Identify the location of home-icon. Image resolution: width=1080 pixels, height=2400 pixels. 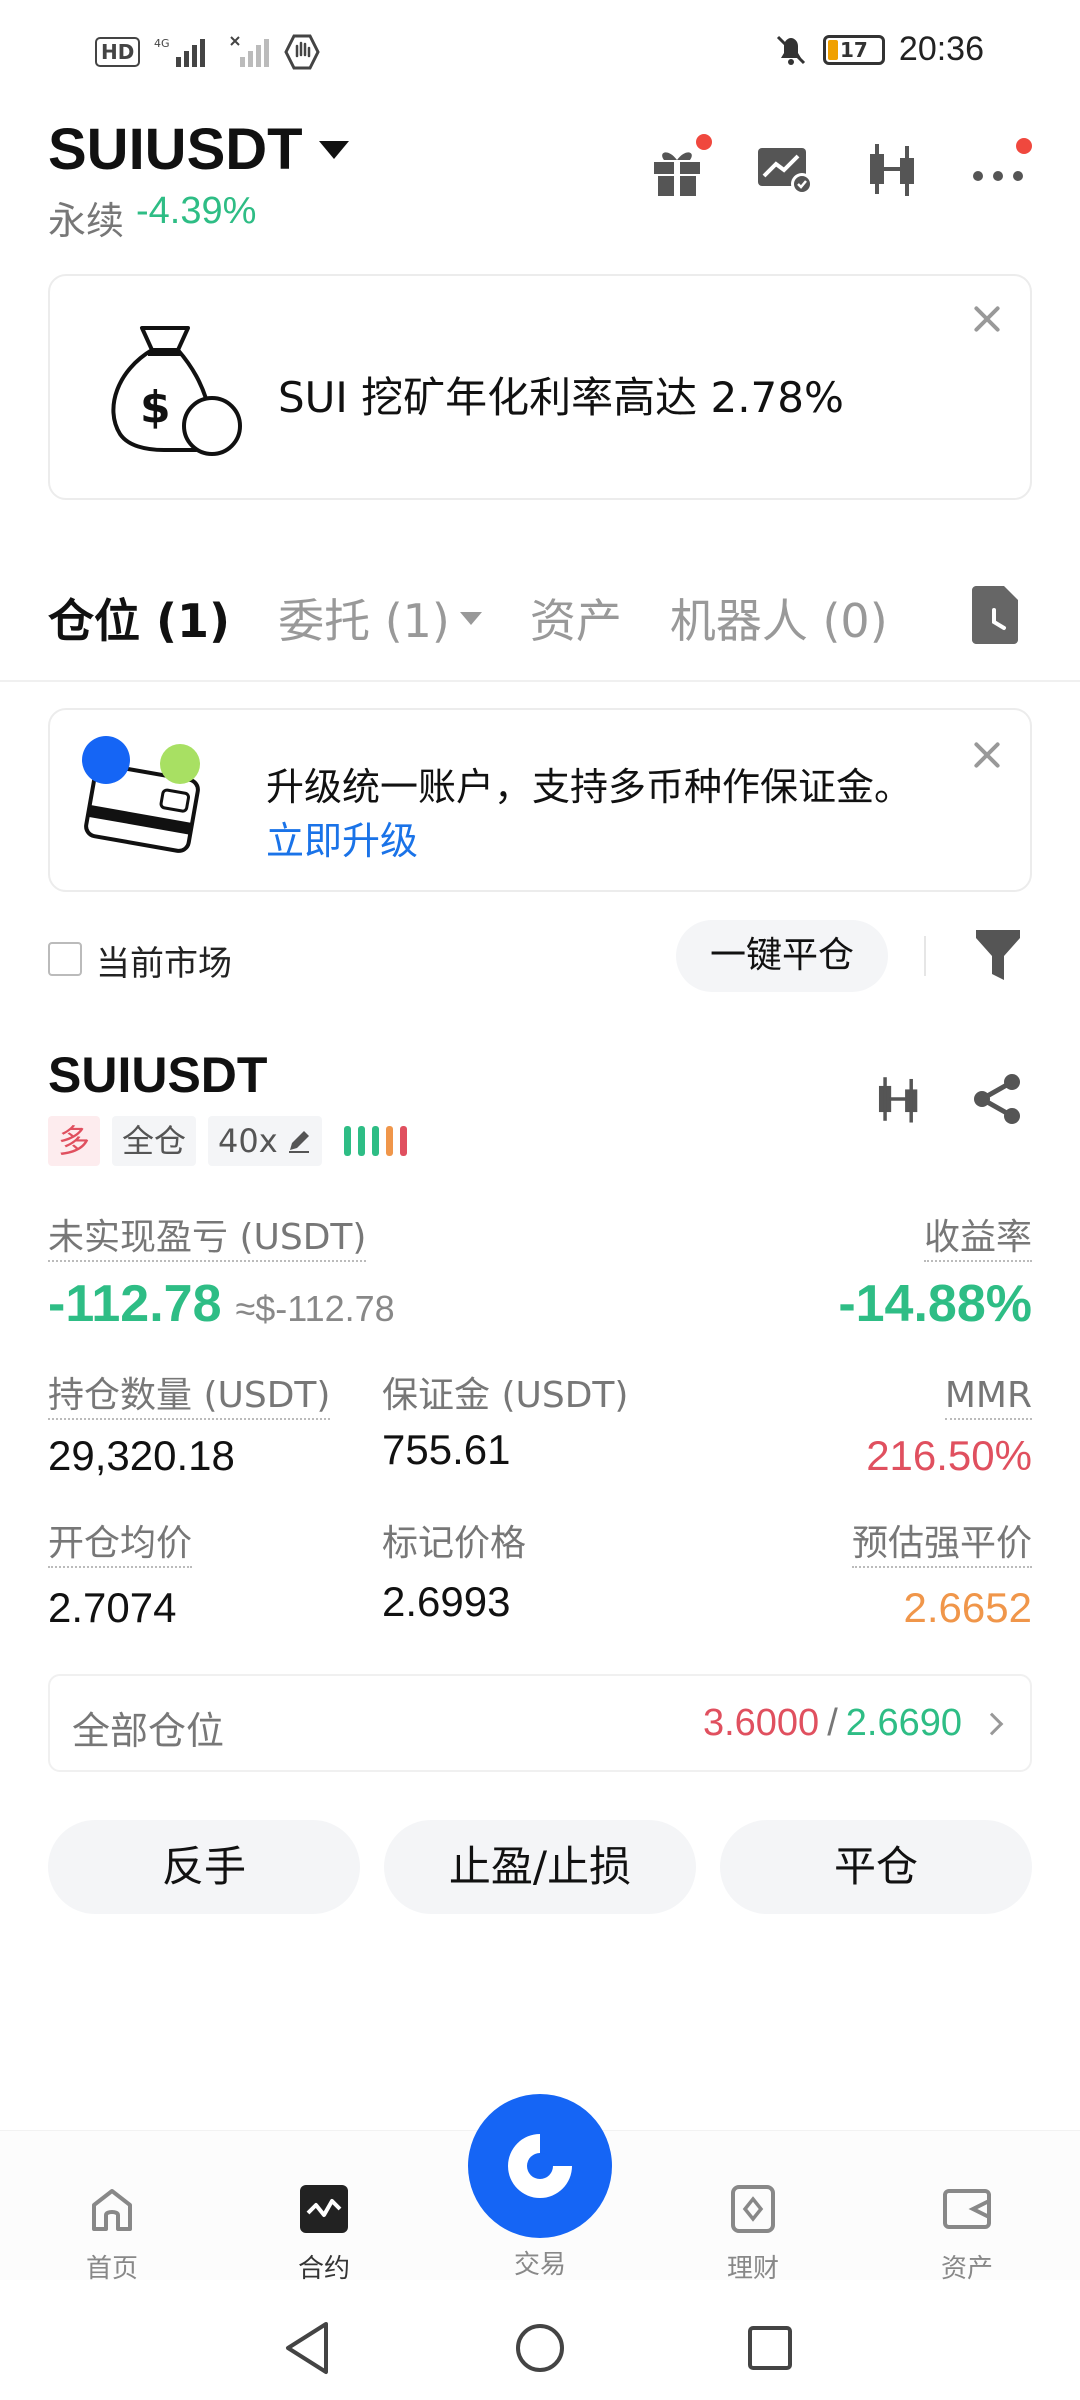
(112, 2210).